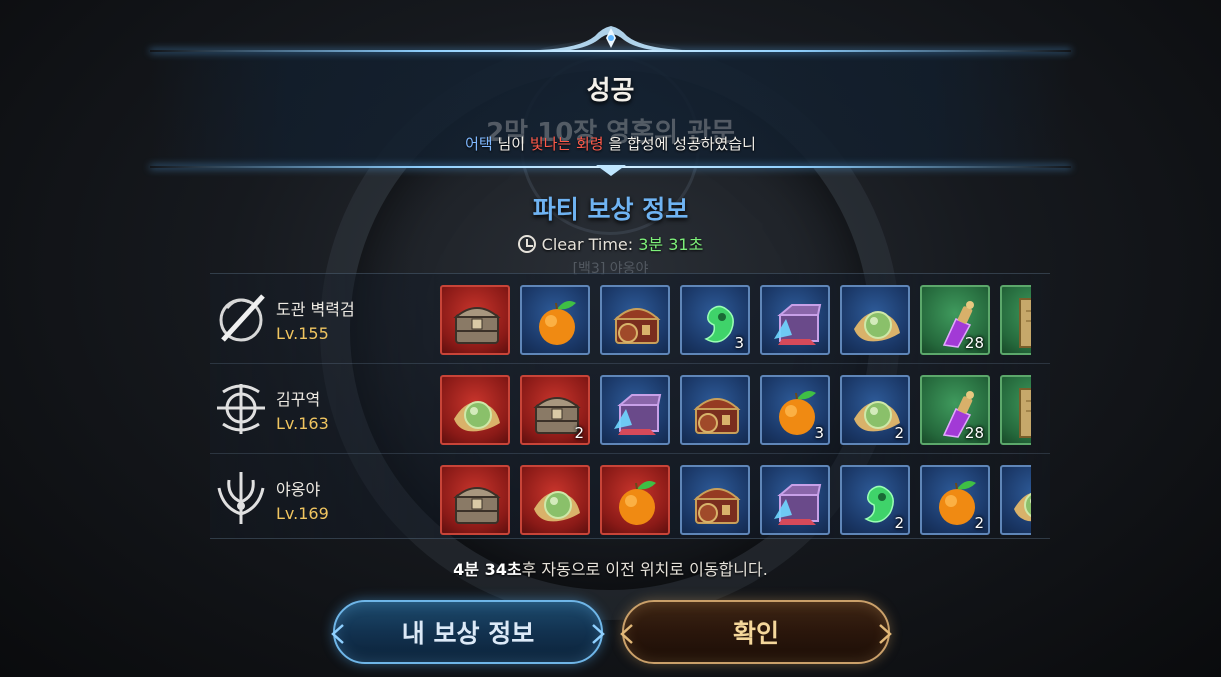 Image resolution: width=1221 pixels, height=677 pixels. I want to click on auto-return-timer: 4분 34초후 자동으로 이전 위치로 이동합니다., so click(610, 568).